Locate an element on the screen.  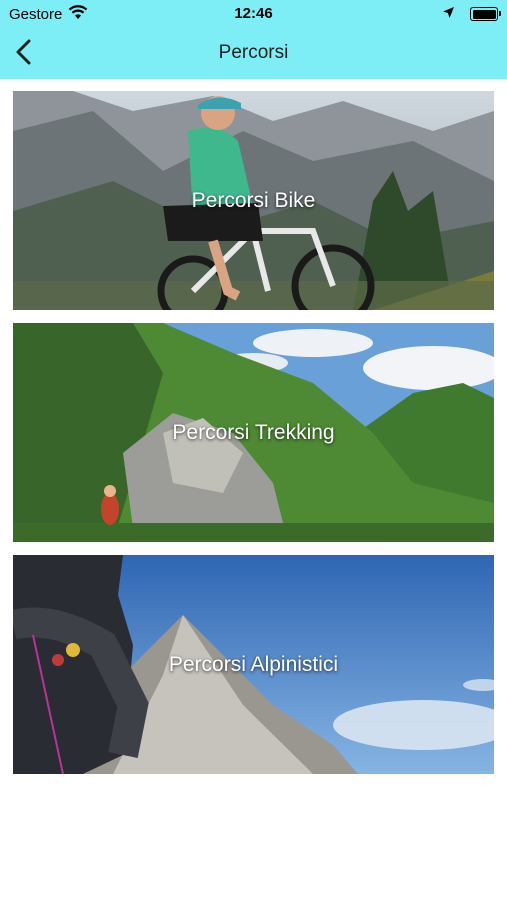
battery-icon is located at coordinates (485, 14).